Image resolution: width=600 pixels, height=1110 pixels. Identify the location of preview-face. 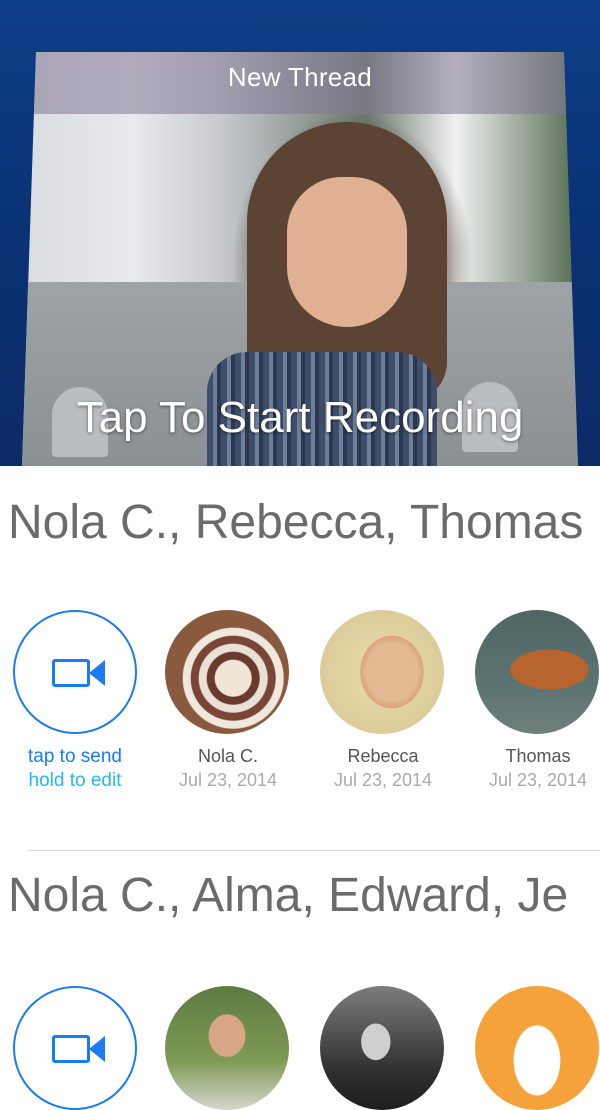
(347, 252).